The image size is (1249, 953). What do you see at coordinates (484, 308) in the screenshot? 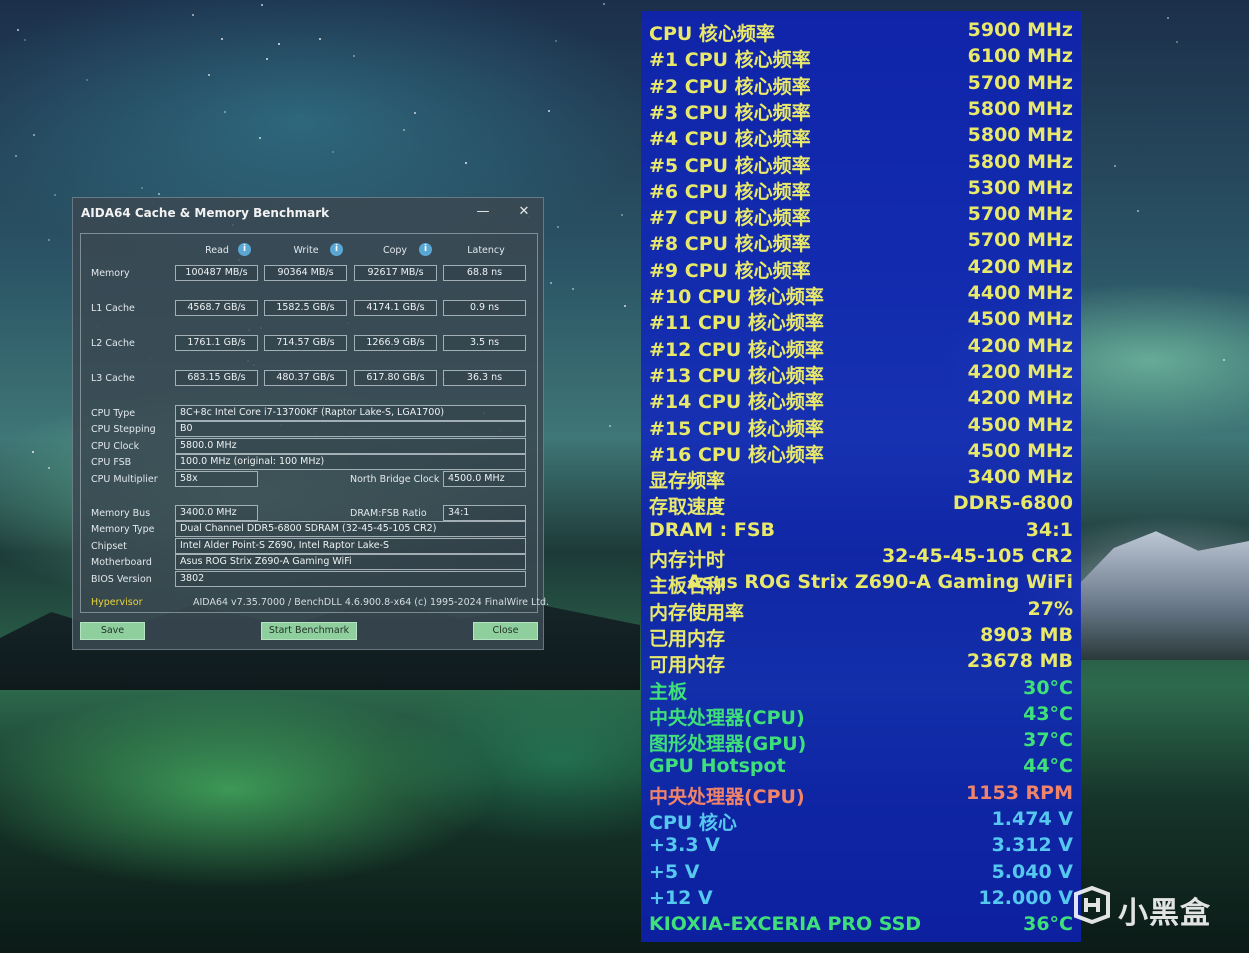
I see `l1-latency-value: 0.9 ns` at bounding box center [484, 308].